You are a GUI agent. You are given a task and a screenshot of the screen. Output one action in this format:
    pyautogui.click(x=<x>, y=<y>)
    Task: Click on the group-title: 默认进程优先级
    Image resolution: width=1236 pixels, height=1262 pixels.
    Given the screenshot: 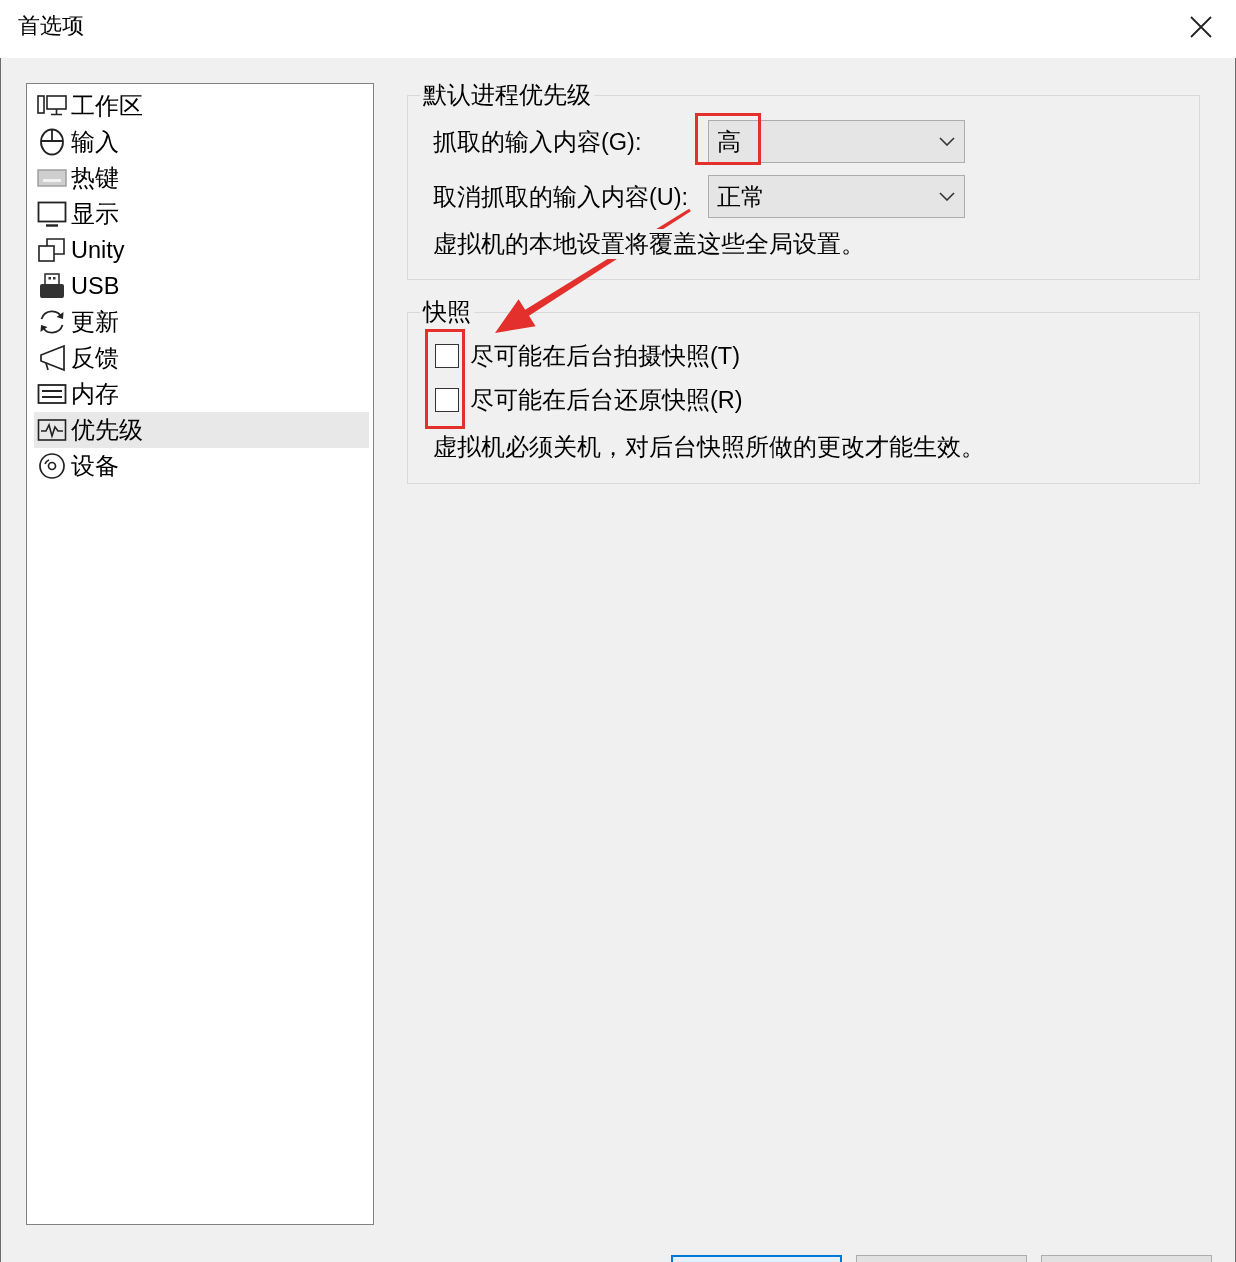 What is the action you would take?
    pyautogui.click(x=507, y=95)
    